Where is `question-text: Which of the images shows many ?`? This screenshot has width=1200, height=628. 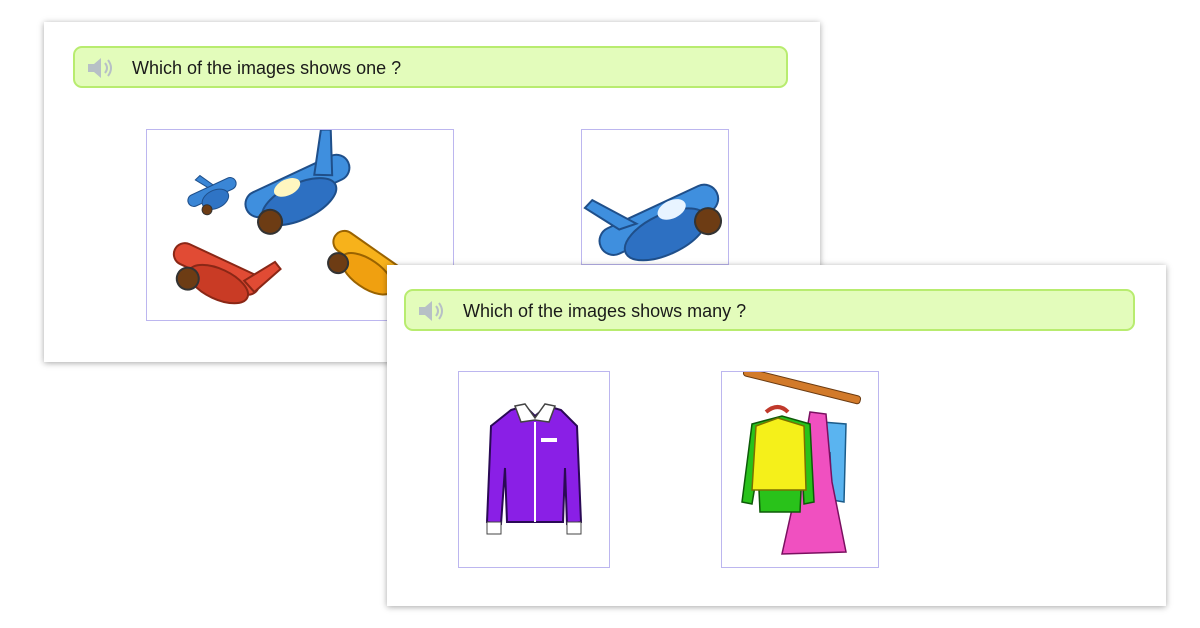 question-text: Which of the images shows many ? is located at coordinates (605, 311).